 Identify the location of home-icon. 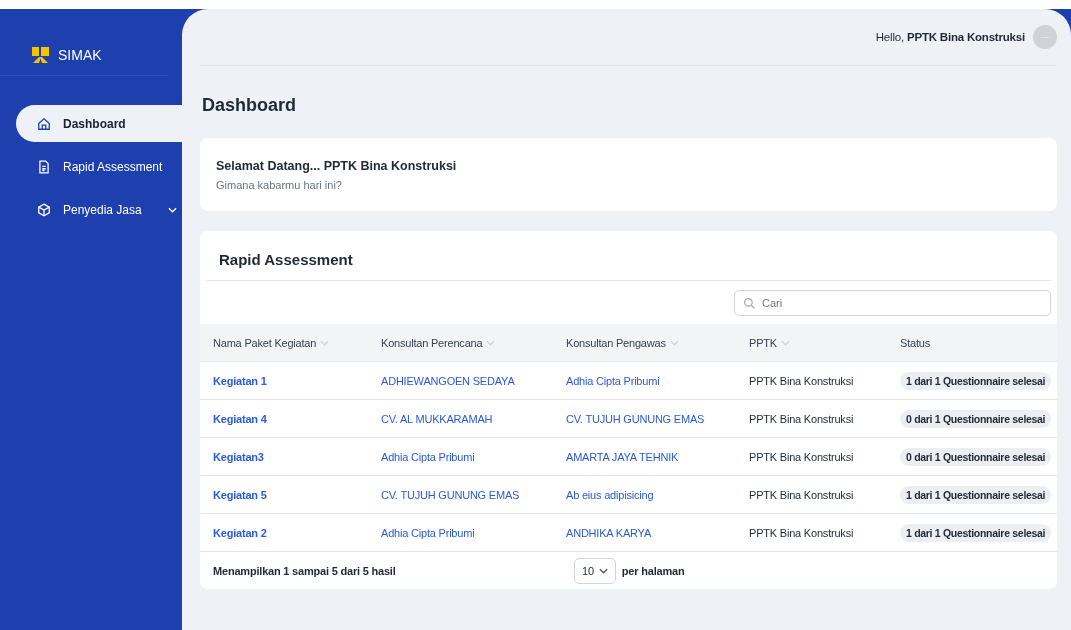
(44, 123).